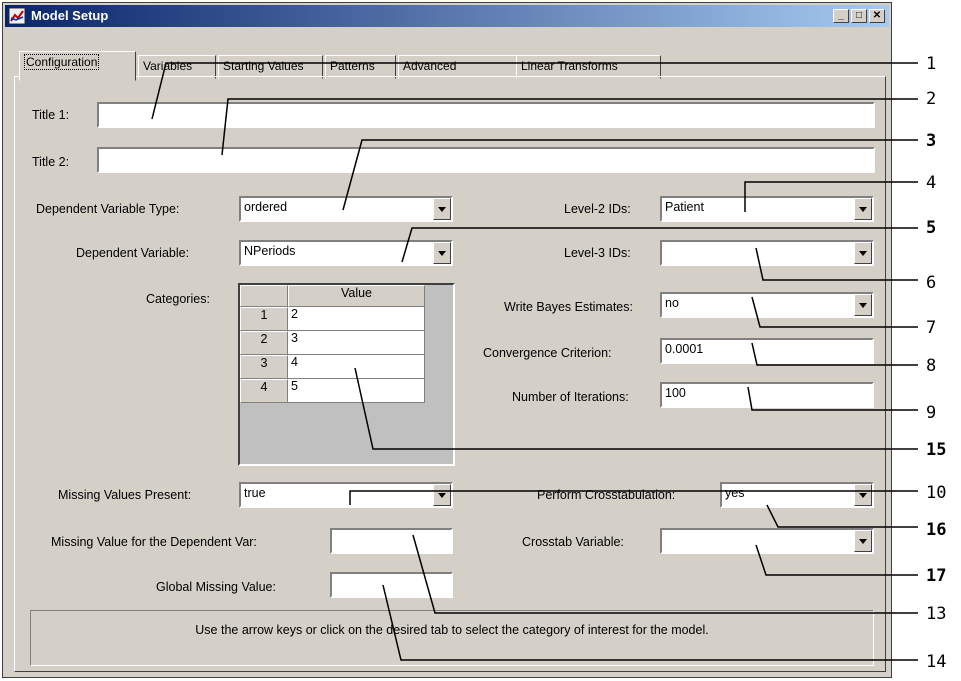 The width and height of the screenshot is (961, 681). I want to click on missing-dep-input, so click(391, 541).